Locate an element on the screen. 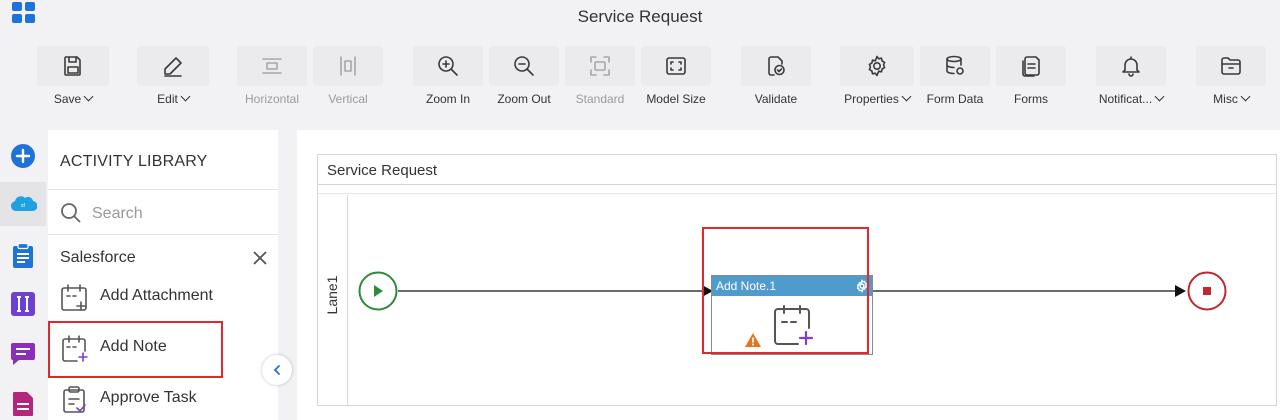  model-size-label: Model Size is located at coordinates (676, 99).